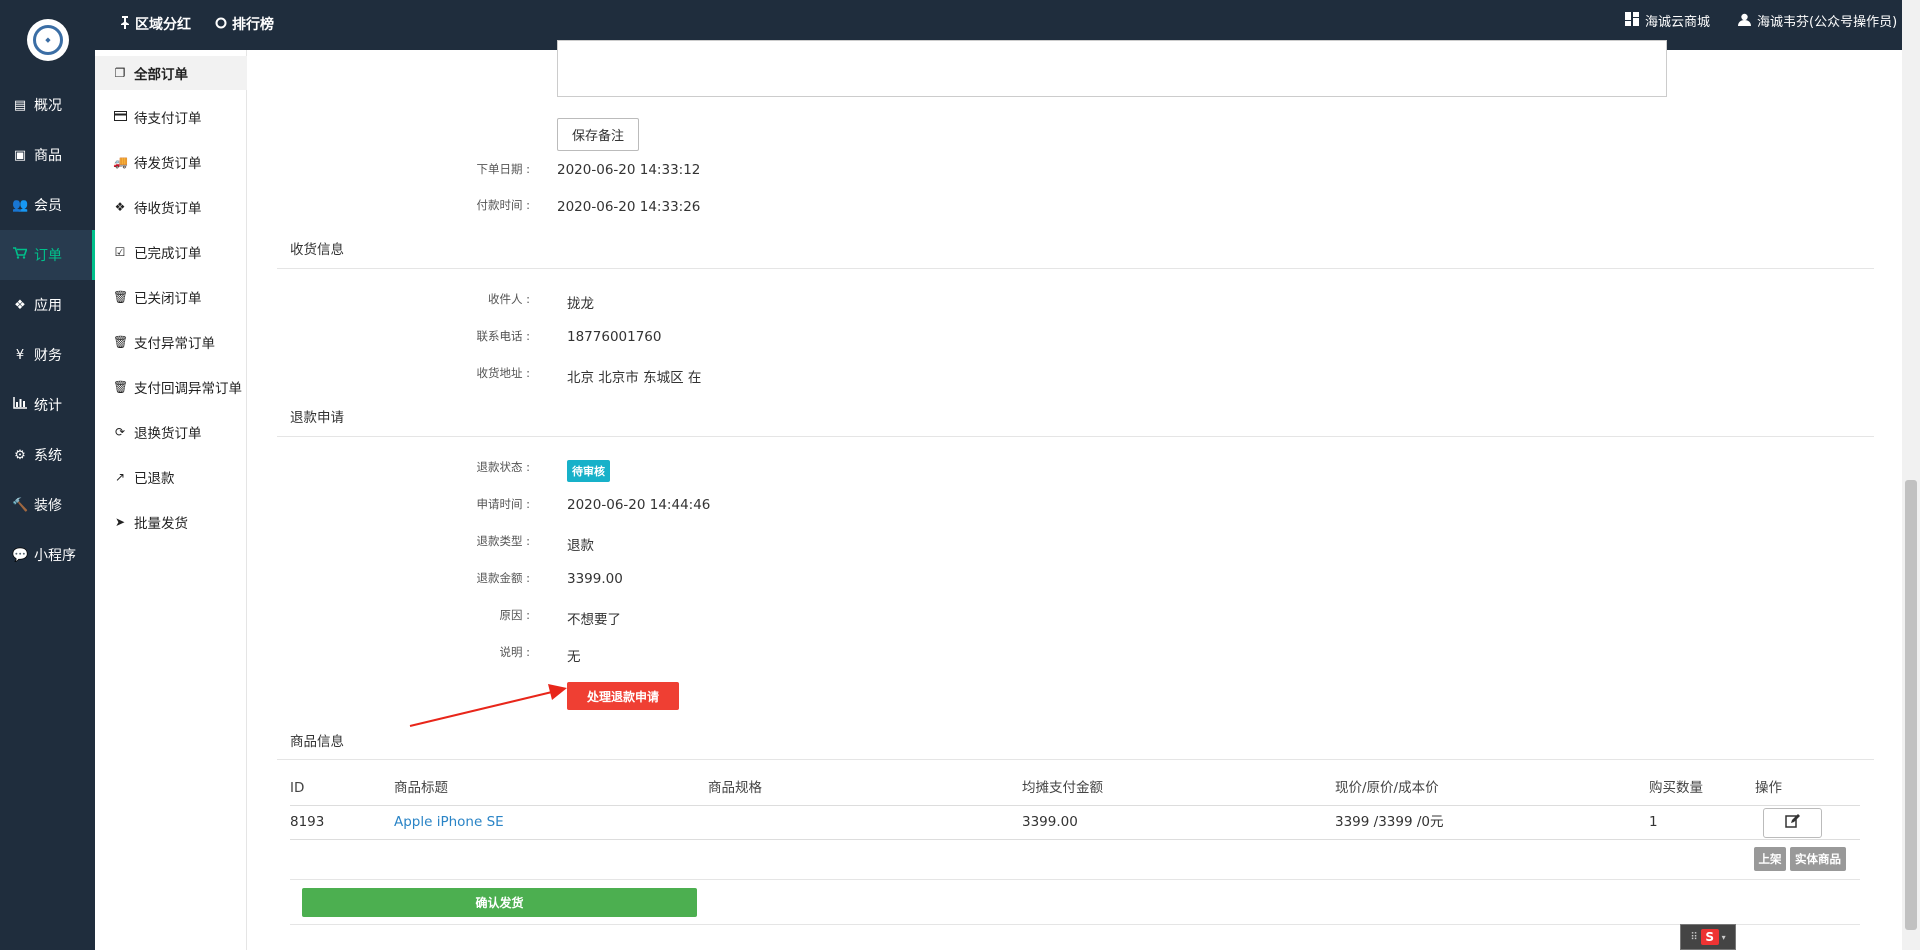 The image size is (1920, 950). Describe the element at coordinates (154, 479) in the screenshot. I see `submenu-label: 已退款` at that location.